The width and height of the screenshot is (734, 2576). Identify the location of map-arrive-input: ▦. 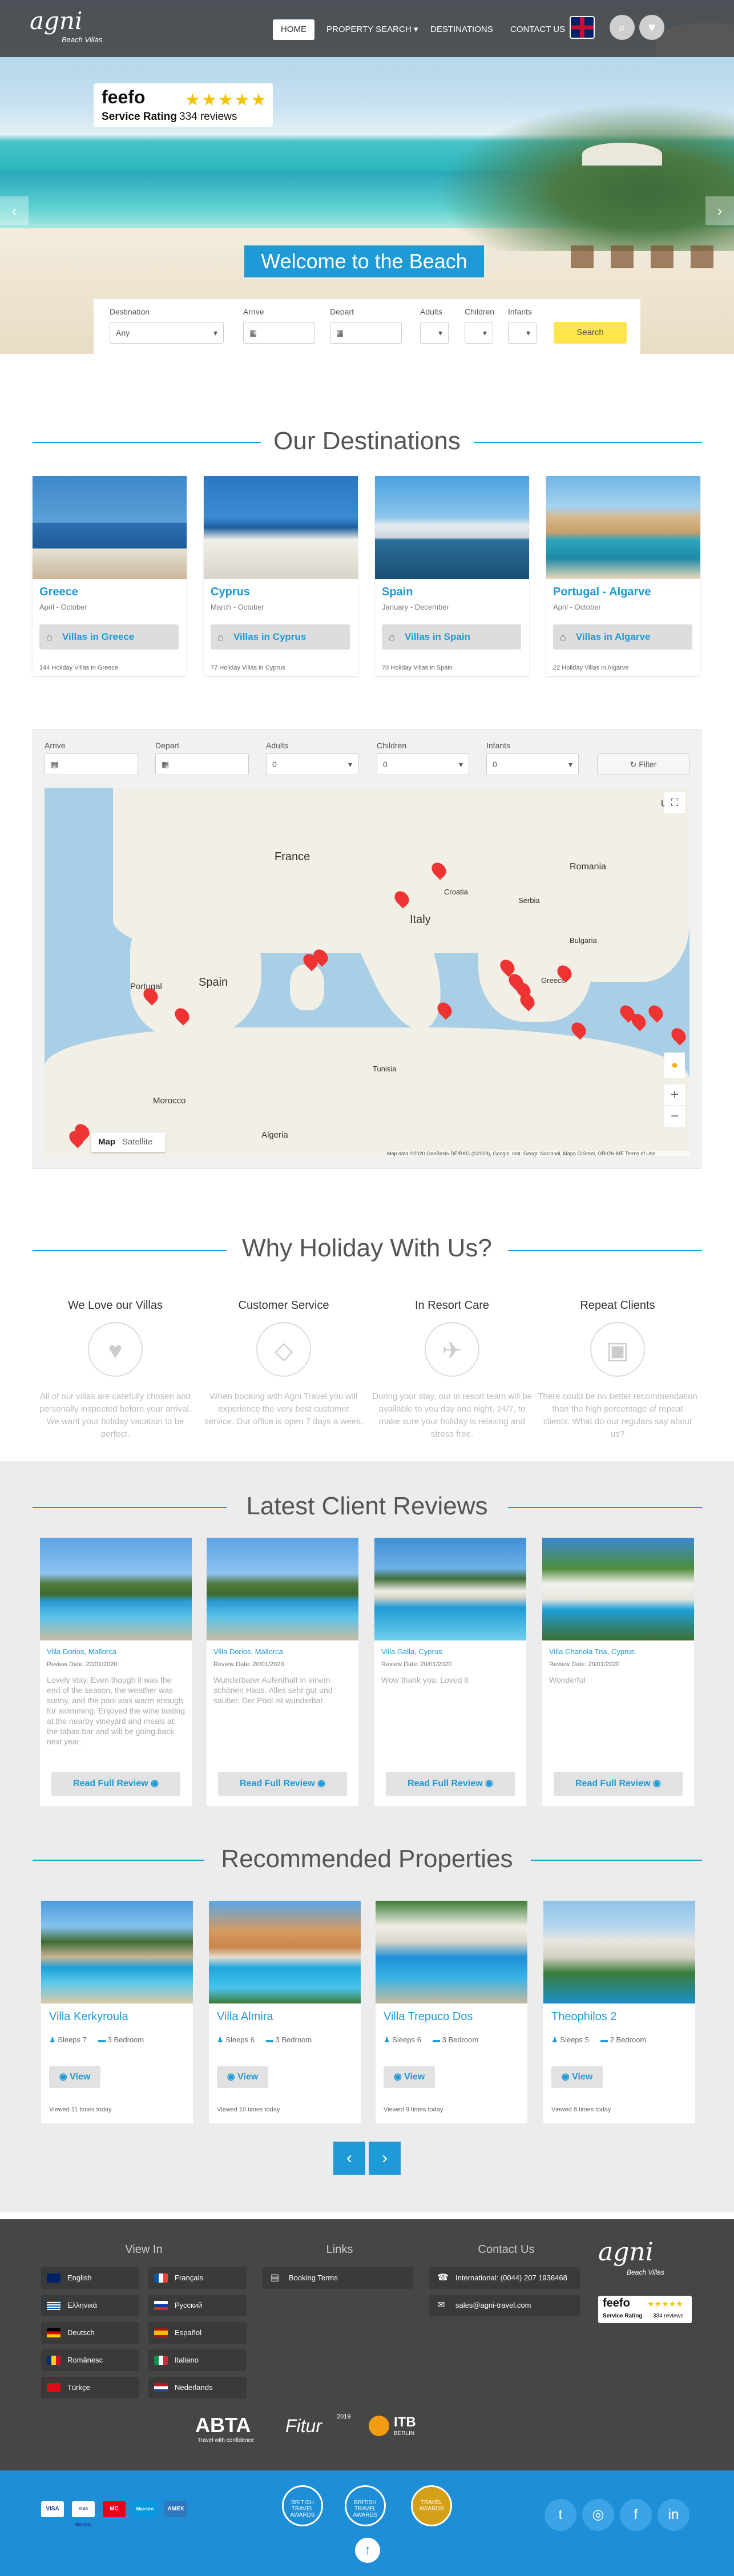
(91, 764).